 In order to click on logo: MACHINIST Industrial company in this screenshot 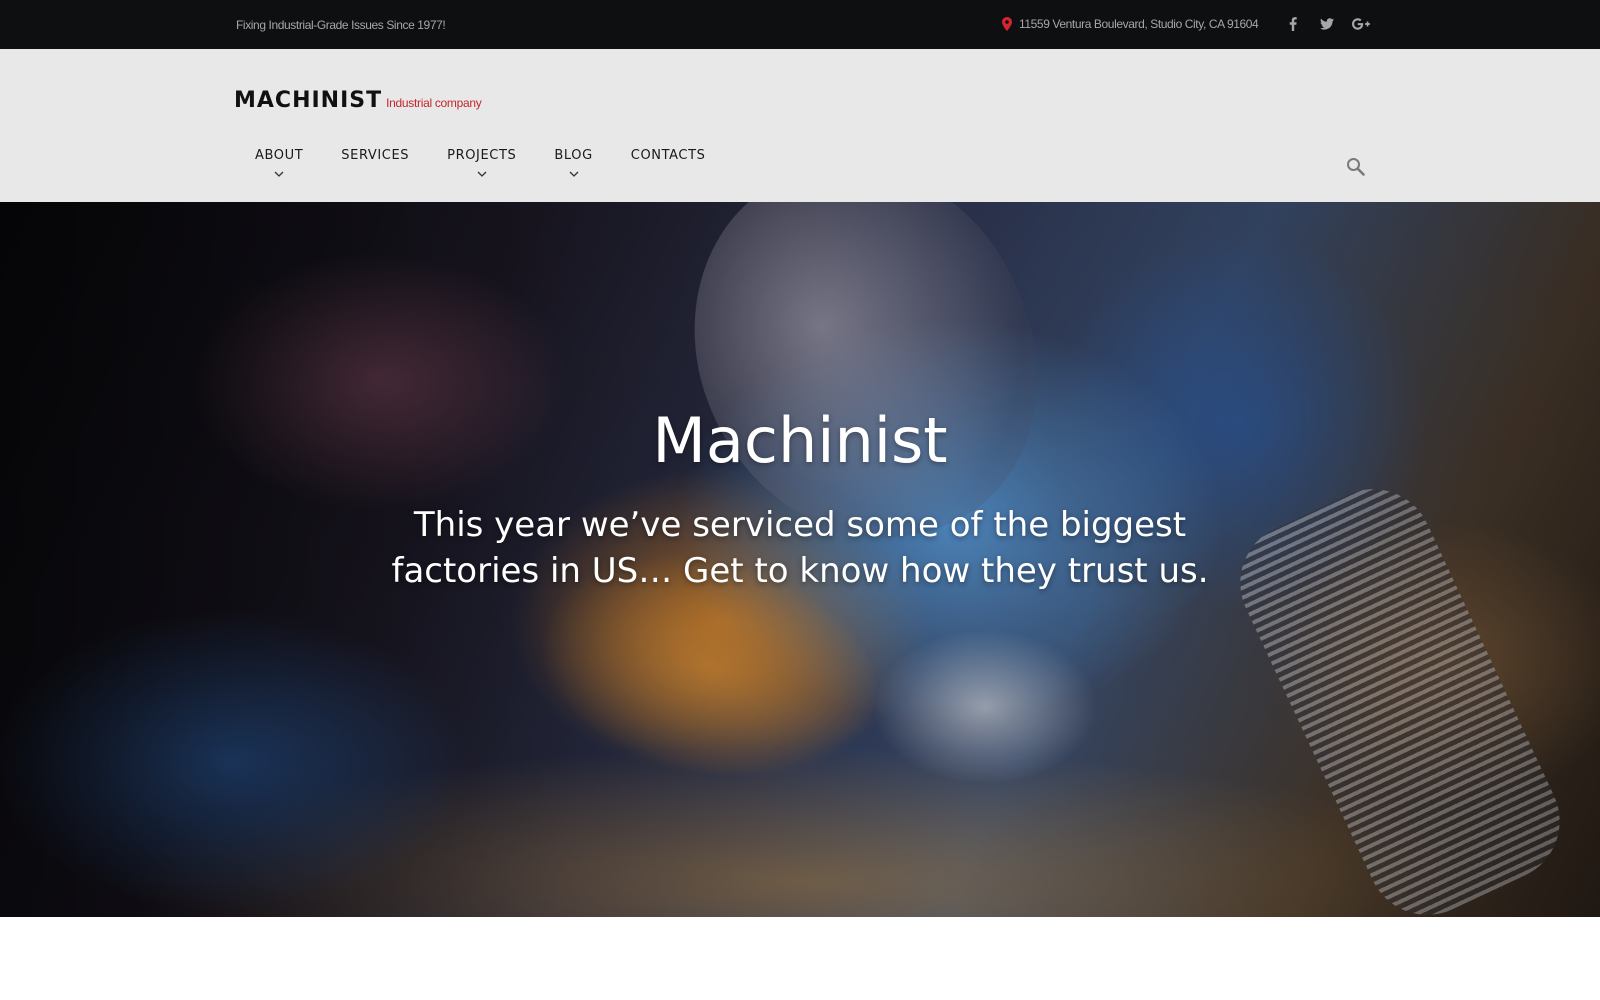, I will do `click(358, 100)`.